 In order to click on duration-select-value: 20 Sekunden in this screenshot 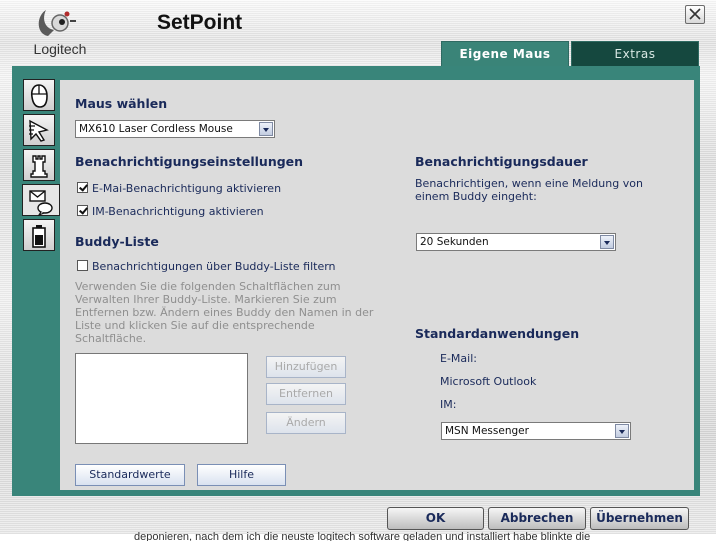, I will do `click(454, 242)`.